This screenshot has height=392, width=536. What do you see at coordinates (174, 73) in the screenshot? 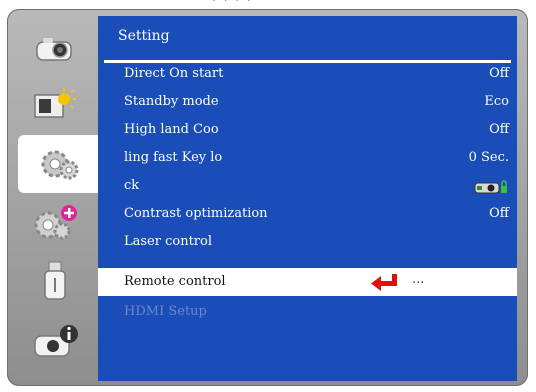
I see `menu-label: Direct On start` at bounding box center [174, 73].